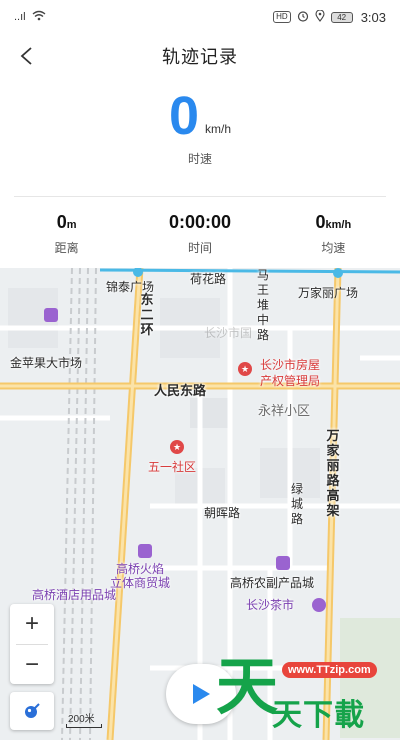  Describe the element at coordinates (290, 365) in the screenshot. I see `map-label-real-estate-bureau: 长沙市房屋` at that location.